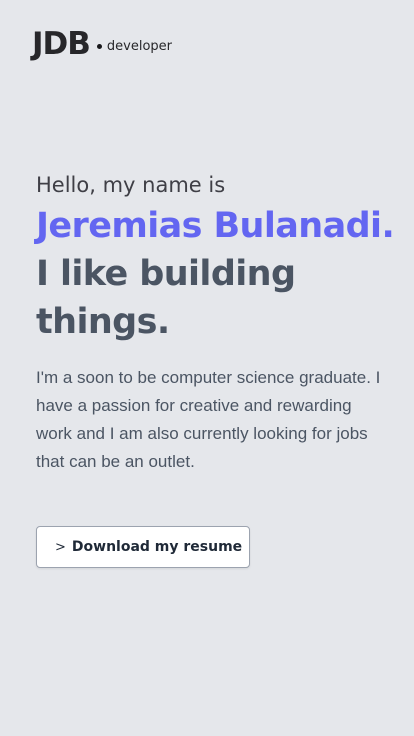 The height and width of the screenshot is (736, 414). What do you see at coordinates (61, 44) in the screenshot?
I see `logo: JDB` at bounding box center [61, 44].